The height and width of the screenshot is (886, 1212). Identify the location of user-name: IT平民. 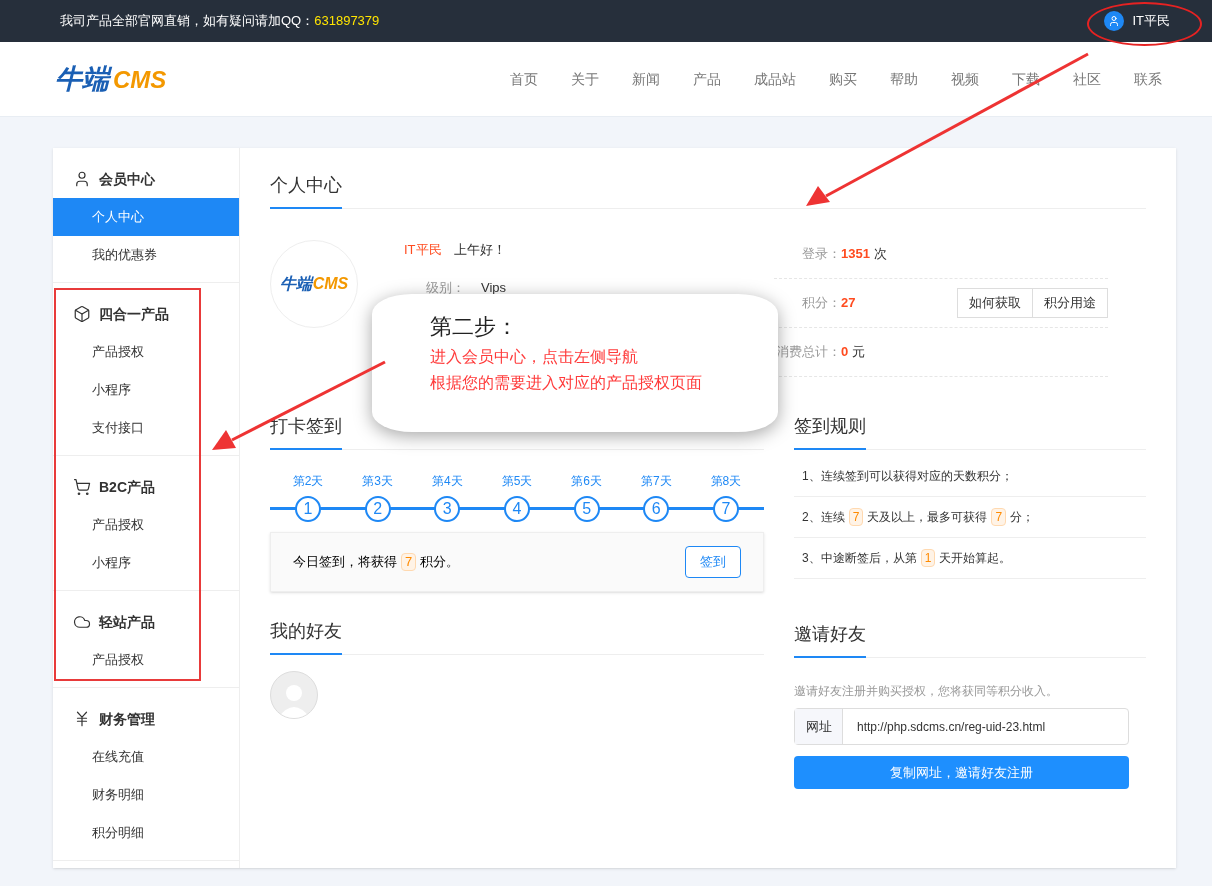
(423, 250).